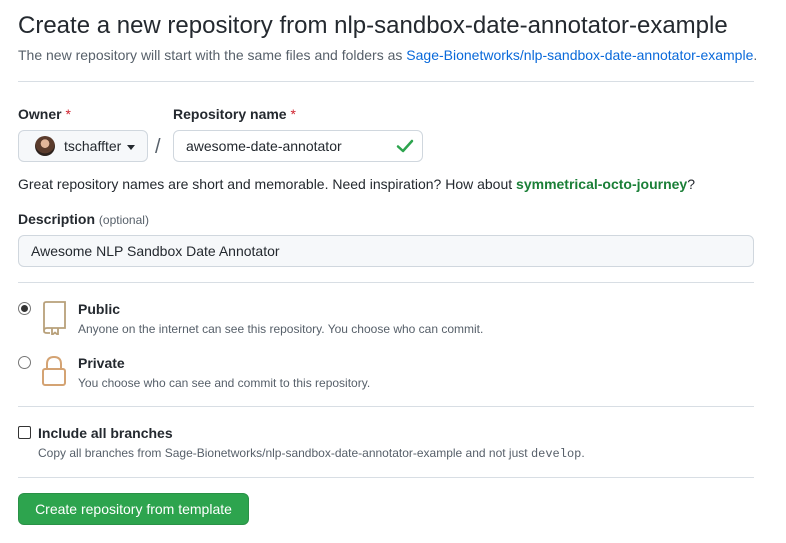  What do you see at coordinates (40, 114) in the screenshot?
I see `owner-label-text: Owner` at bounding box center [40, 114].